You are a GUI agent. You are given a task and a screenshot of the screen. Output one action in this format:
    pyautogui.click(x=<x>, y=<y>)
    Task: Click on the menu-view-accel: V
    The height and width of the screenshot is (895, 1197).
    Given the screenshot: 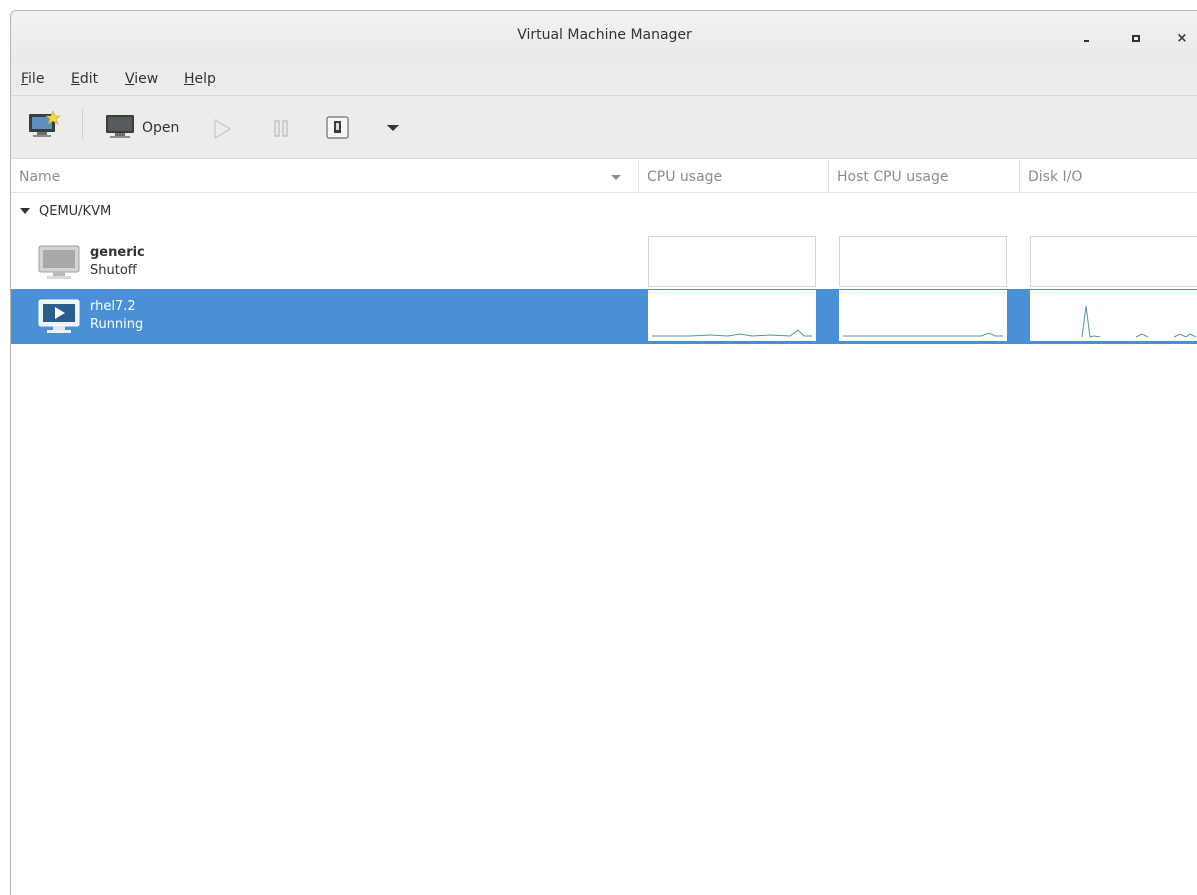 What is the action you would take?
    pyautogui.click(x=130, y=79)
    